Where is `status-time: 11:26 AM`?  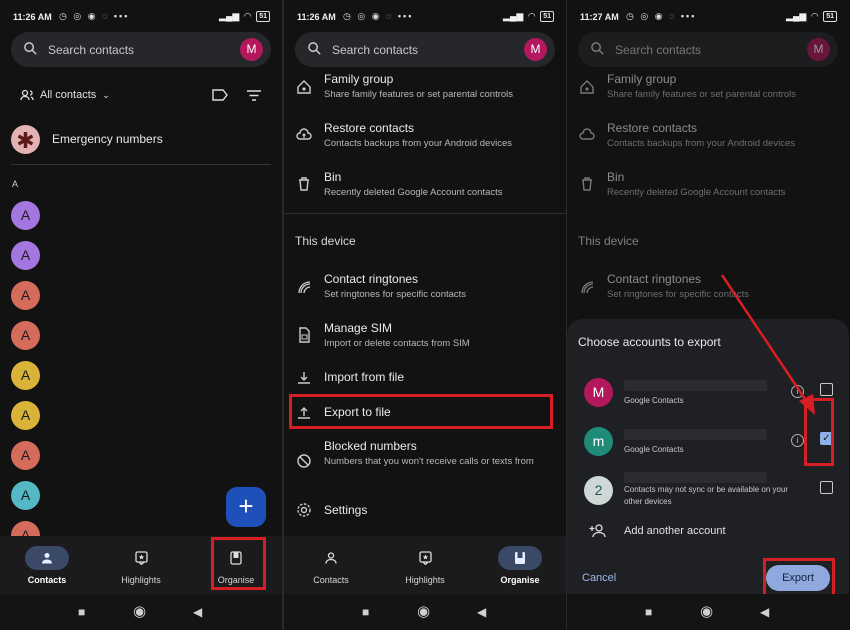 status-time: 11:26 AM is located at coordinates (32, 17).